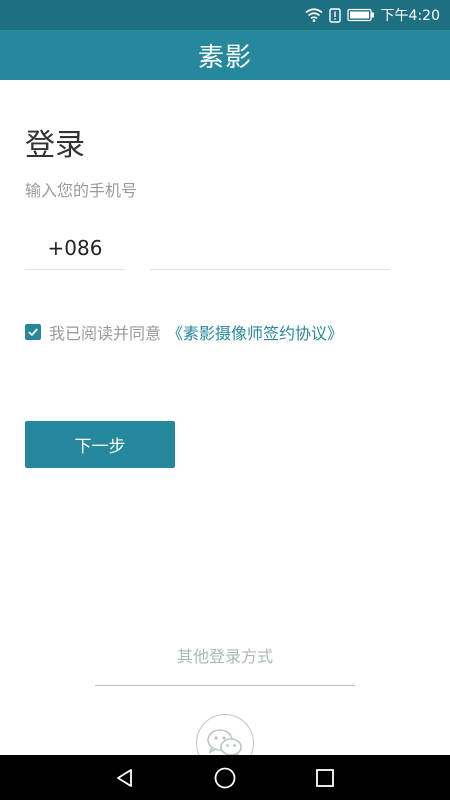 This screenshot has width=450, height=800. Describe the element at coordinates (410, 16) in the screenshot. I see `status-time: 下午4:20` at that location.